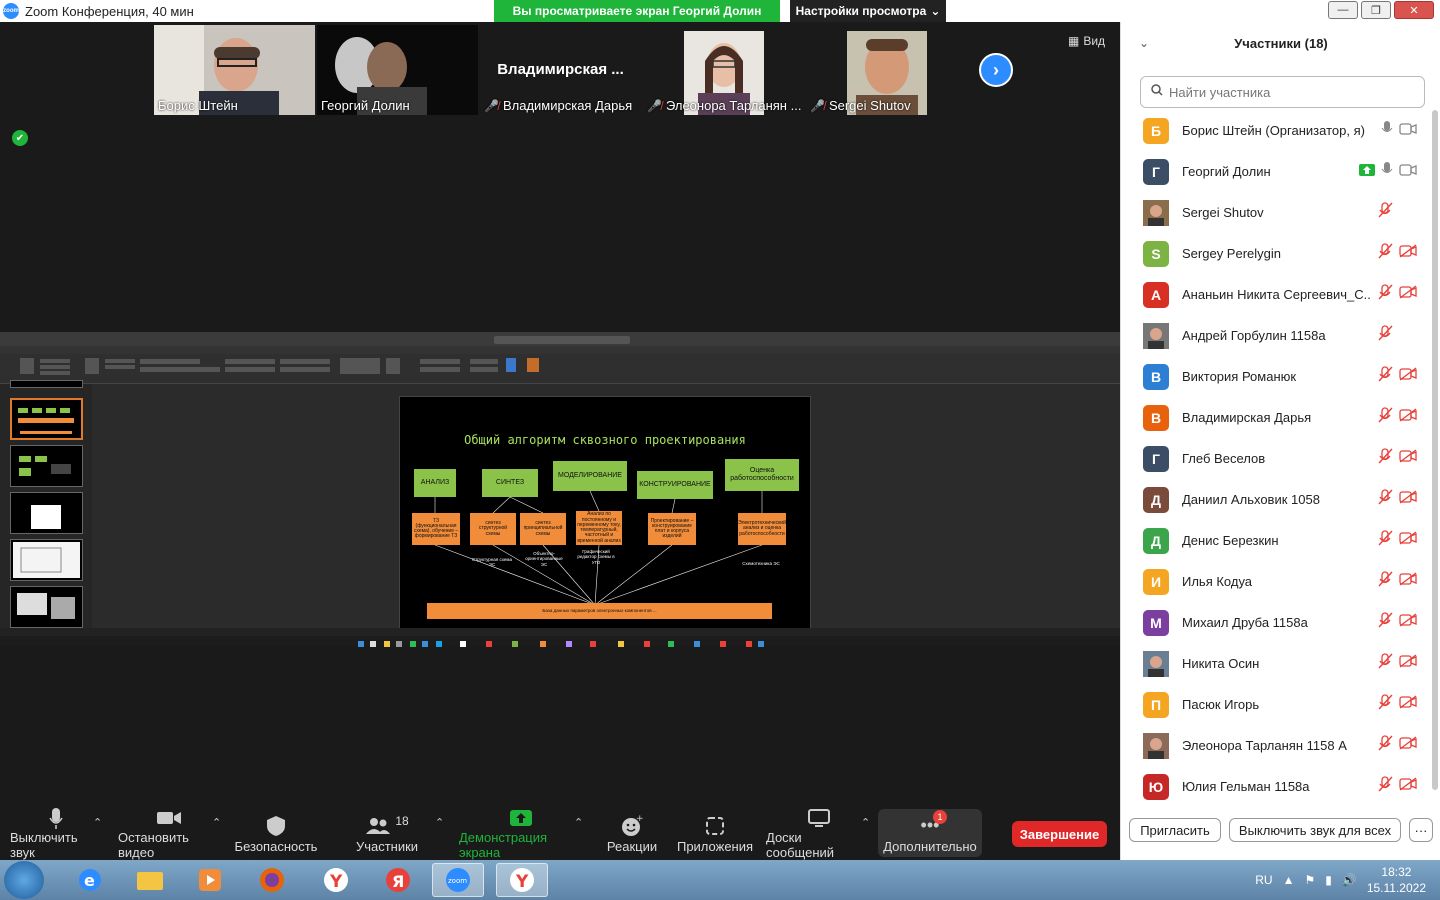 The height and width of the screenshot is (900, 1440). Describe the element at coordinates (24, 880) in the screenshot. I see `start-button` at that location.